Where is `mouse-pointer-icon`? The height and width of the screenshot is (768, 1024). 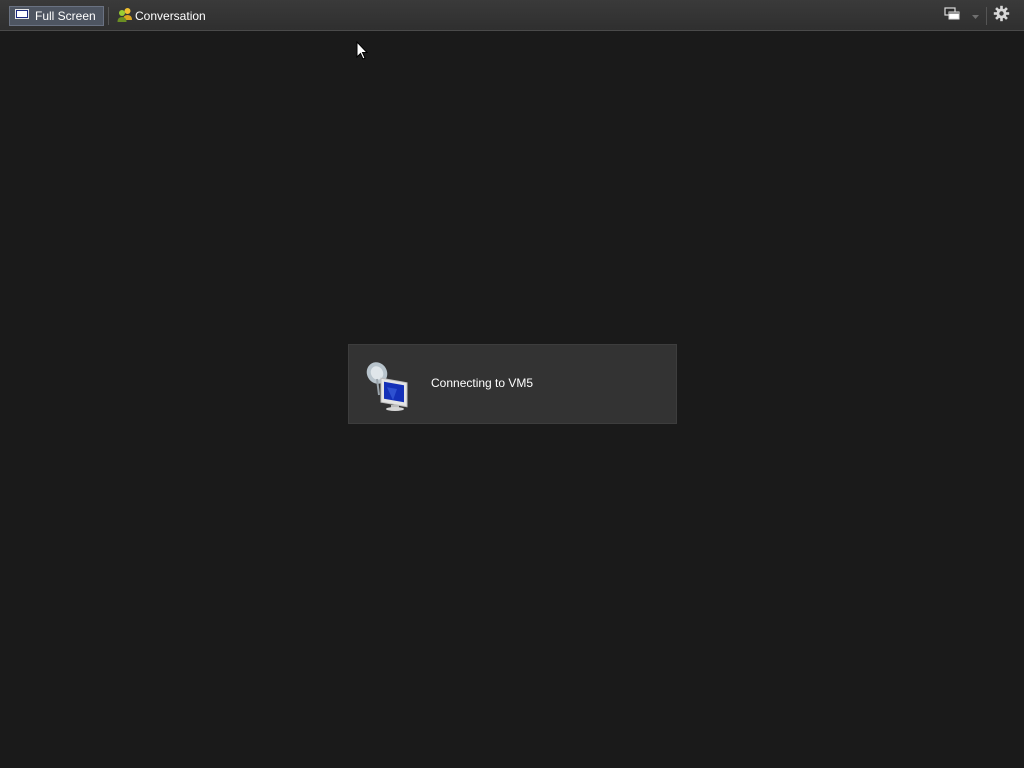 mouse-pointer-icon is located at coordinates (362, 52).